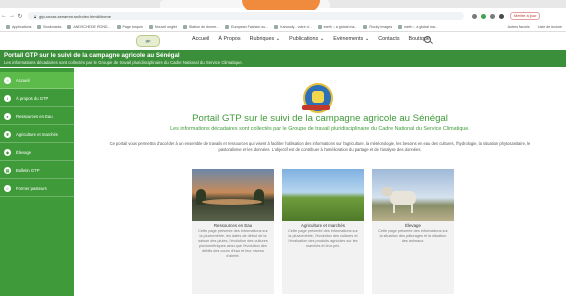  I want to click on reload-icon: ↻, so click(20, 16).